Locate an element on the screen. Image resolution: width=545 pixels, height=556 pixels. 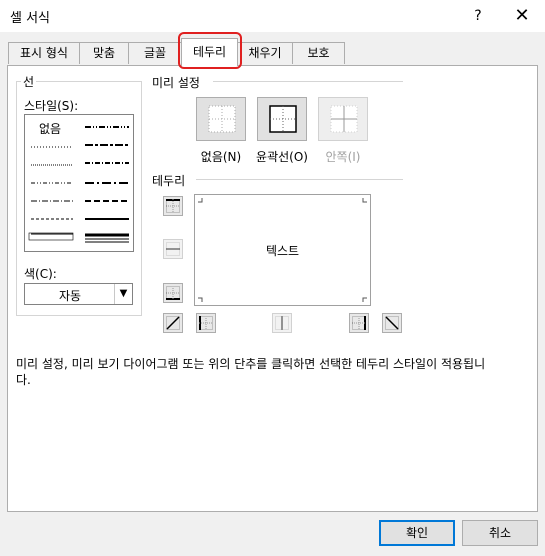
close-button: ✕ is located at coordinates (522, 16).